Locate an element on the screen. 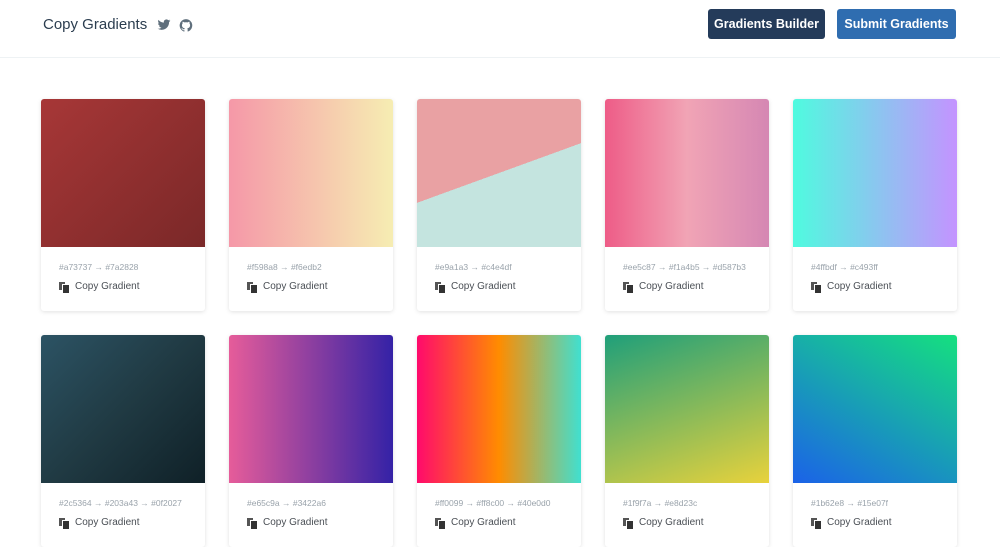 This screenshot has height=547, width=1000. gradient-codes: #4ffbdf → #c493ff is located at coordinates (844, 267).